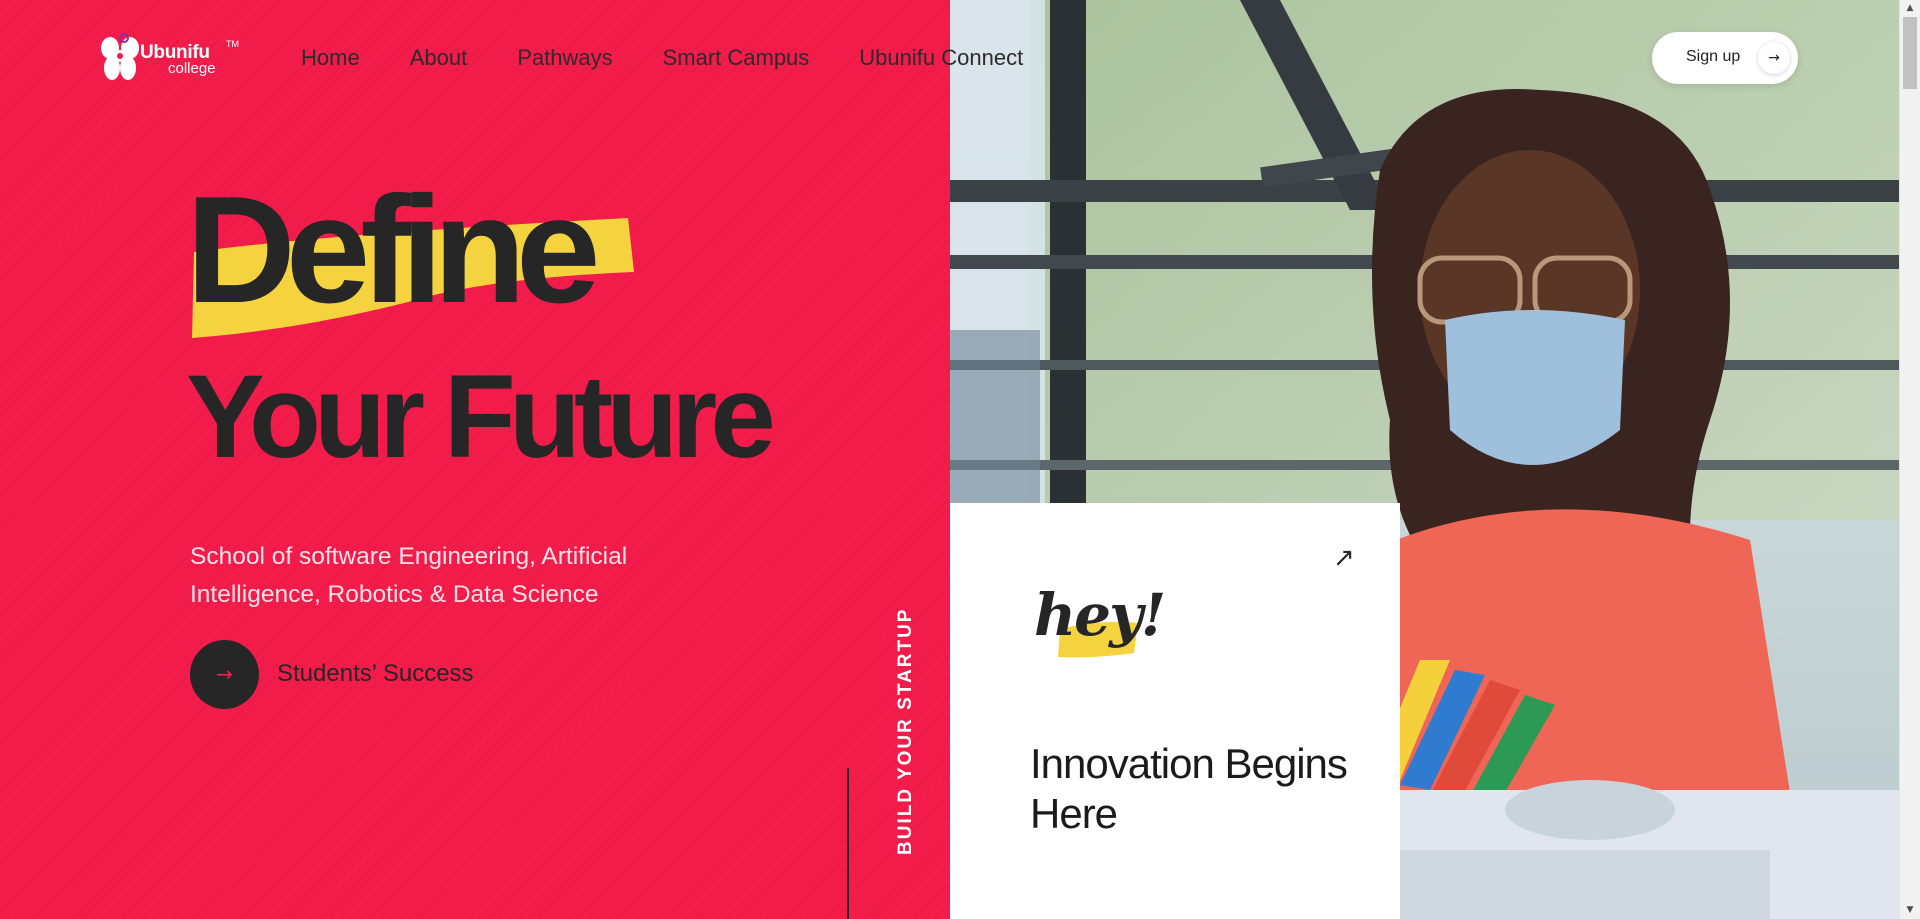 This screenshot has width=1920, height=919. I want to click on students-success-link: Students’ Success, so click(375, 674).